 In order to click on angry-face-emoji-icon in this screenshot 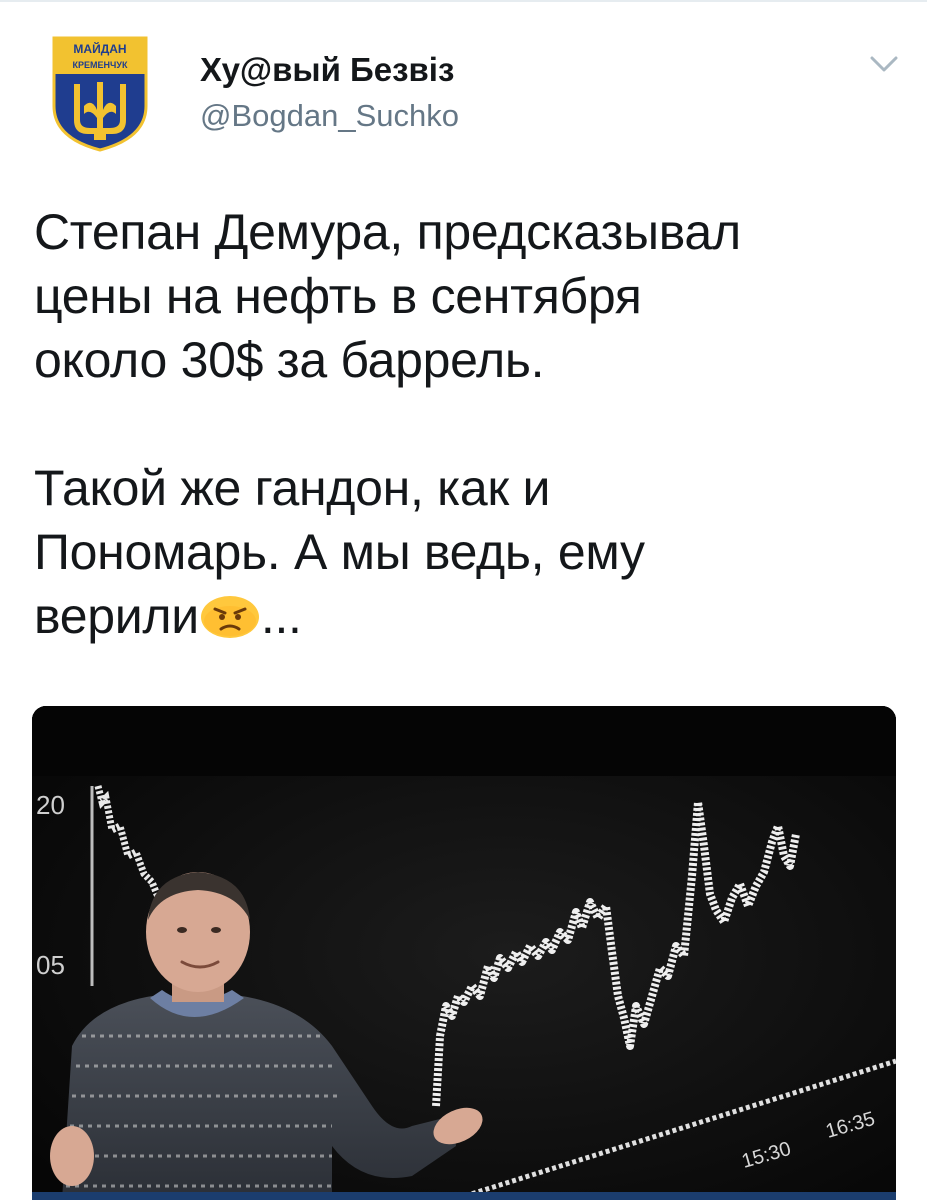, I will do `click(230, 614)`.